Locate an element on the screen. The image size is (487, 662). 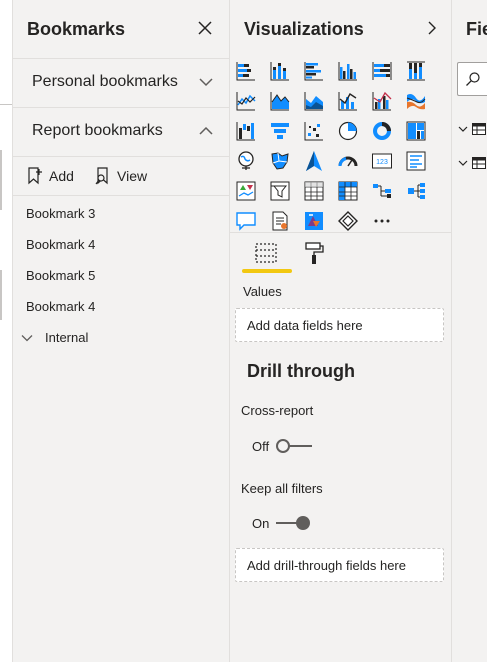
values-placeholder: Add data fields here is located at coordinates (305, 325).